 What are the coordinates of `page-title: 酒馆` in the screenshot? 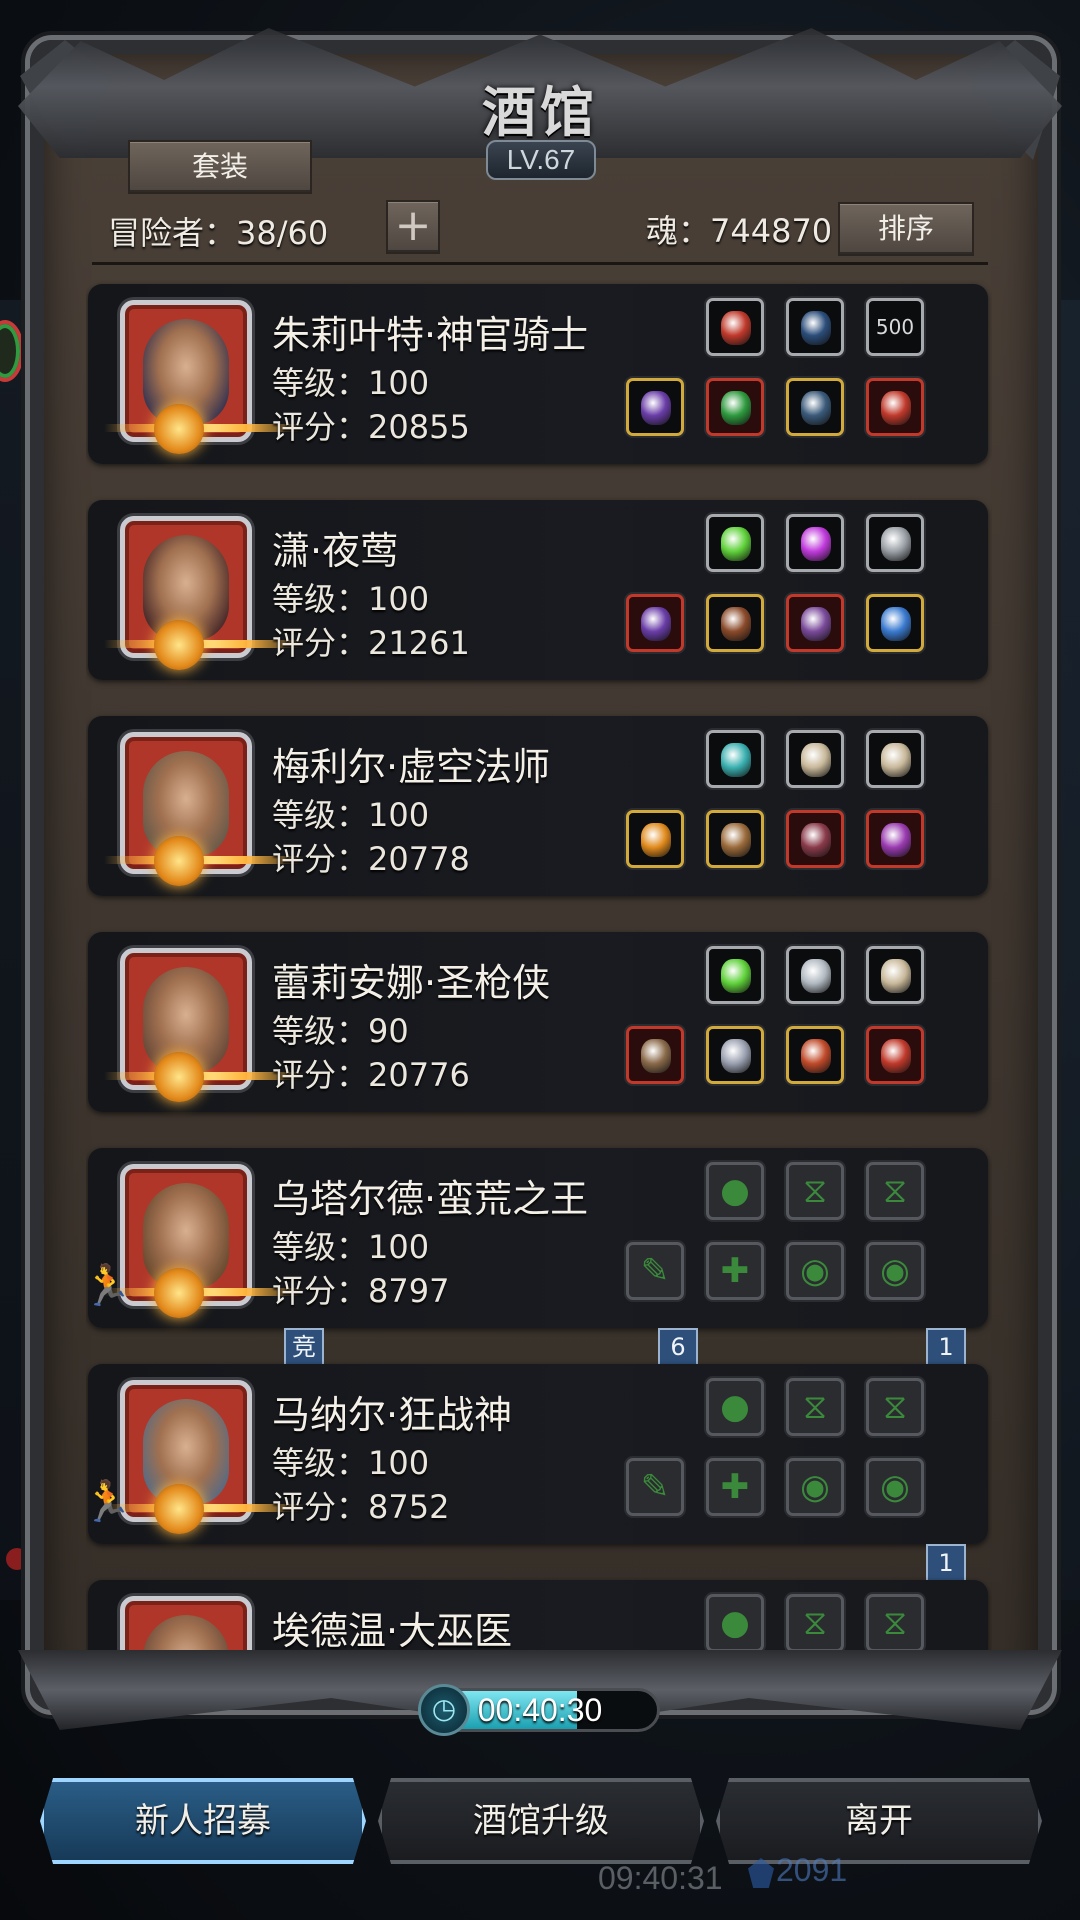 It's located at (540, 112).